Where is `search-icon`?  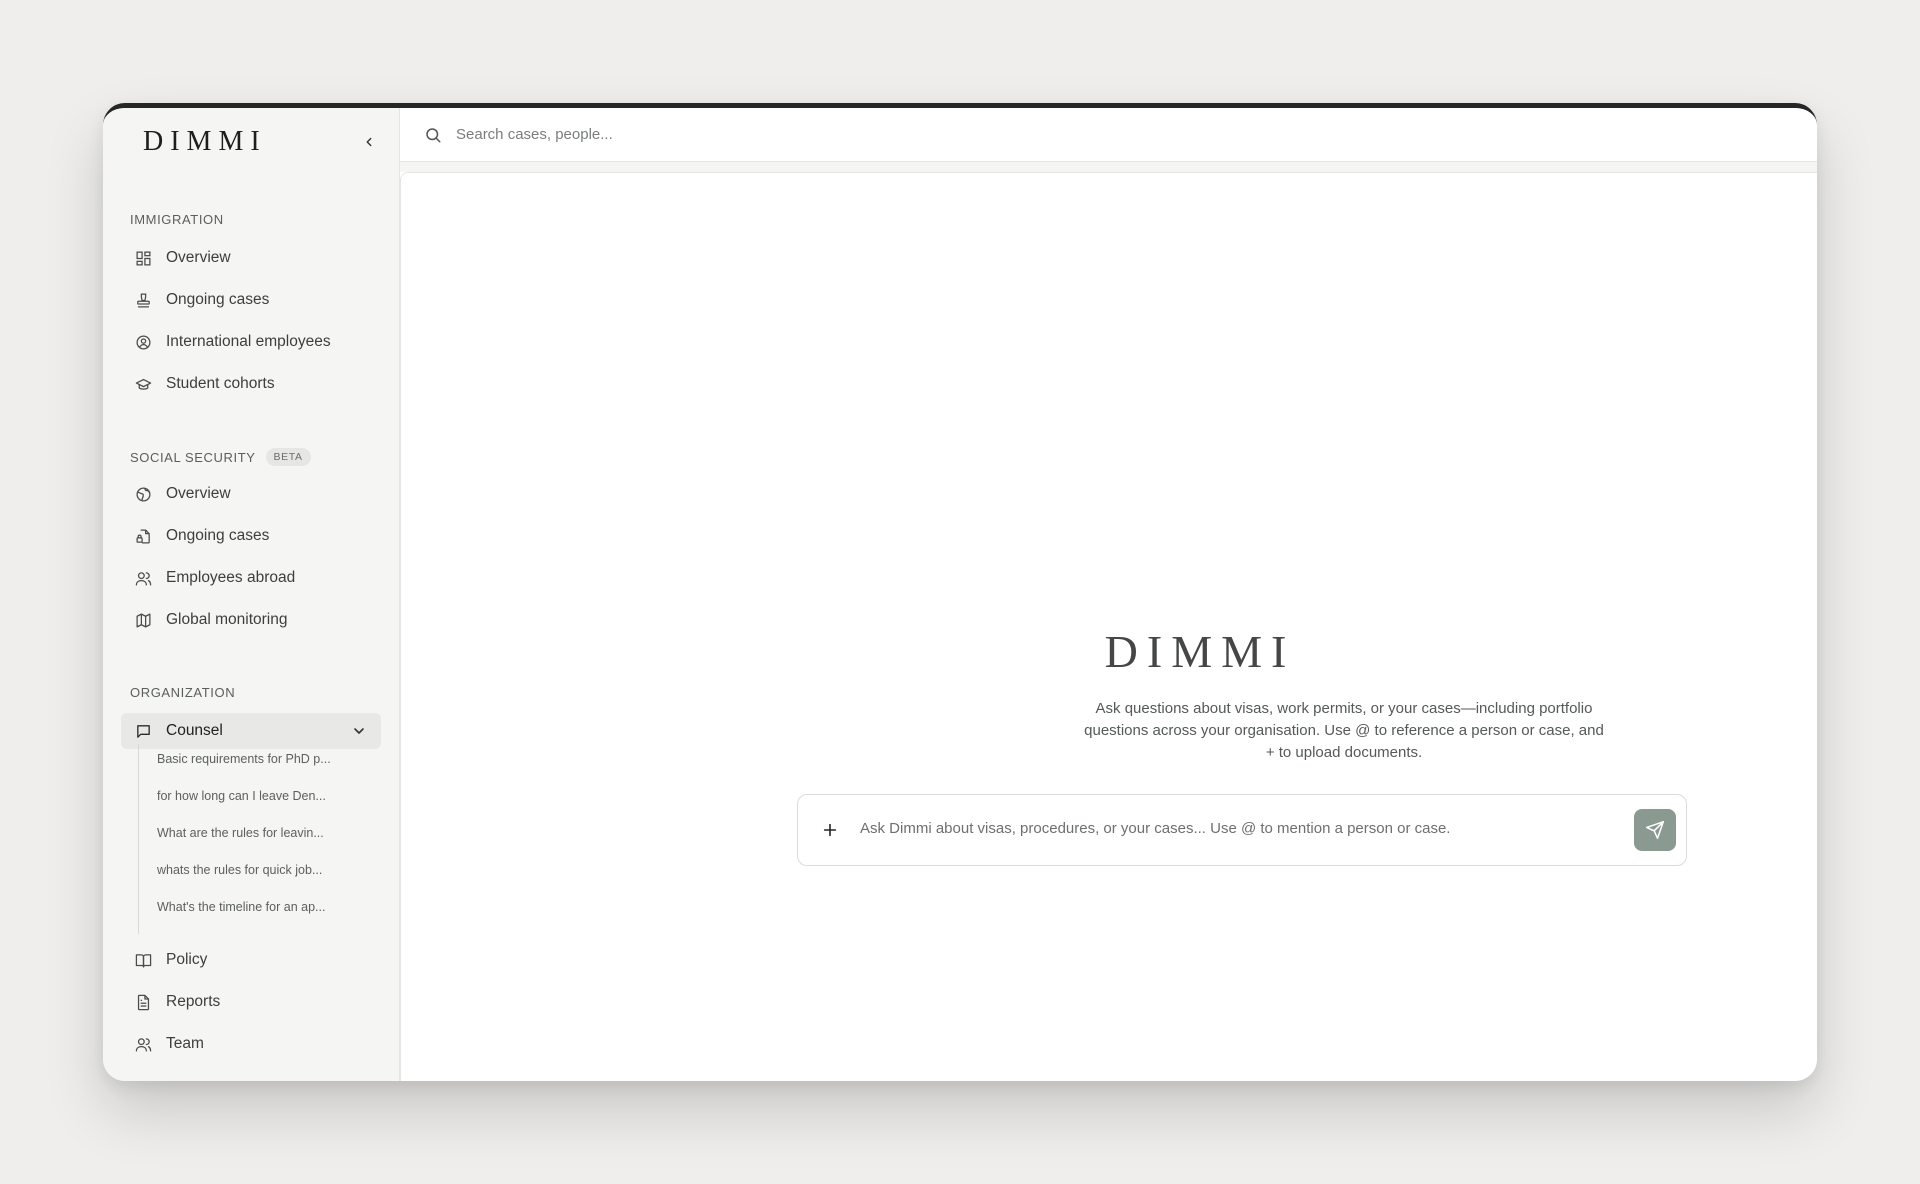 search-icon is located at coordinates (433, 134).